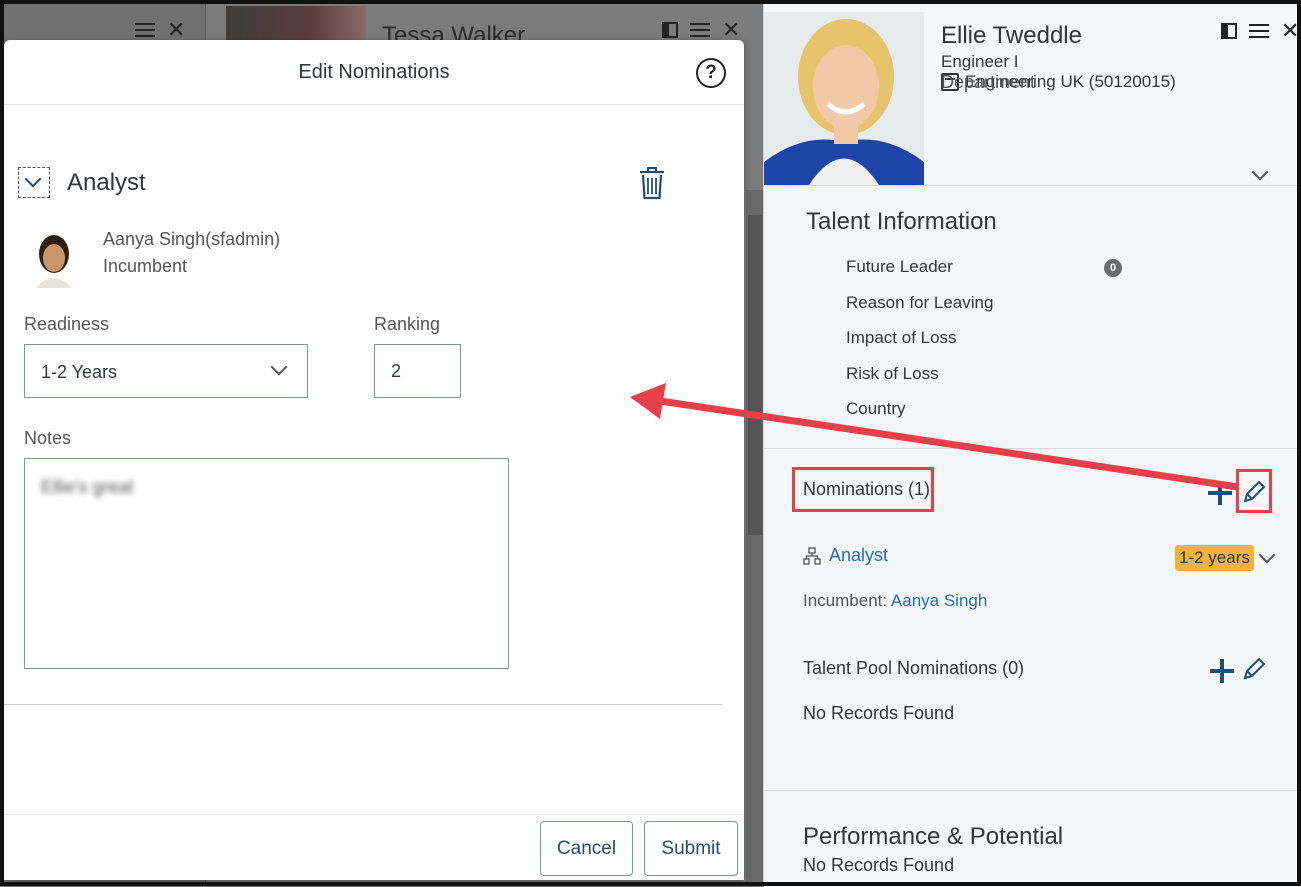  What do you see at coordinates (1254, 491) in the screenshot?
I see `annotation-highlight-pencil-box` at bounding box center [1254, 491].